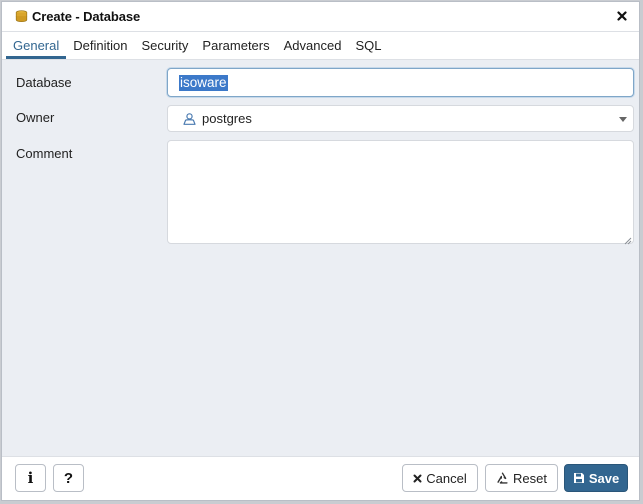 This screenshot has width=643, height=504. I want to click on database-name-value: isoware, so click(203, 82).